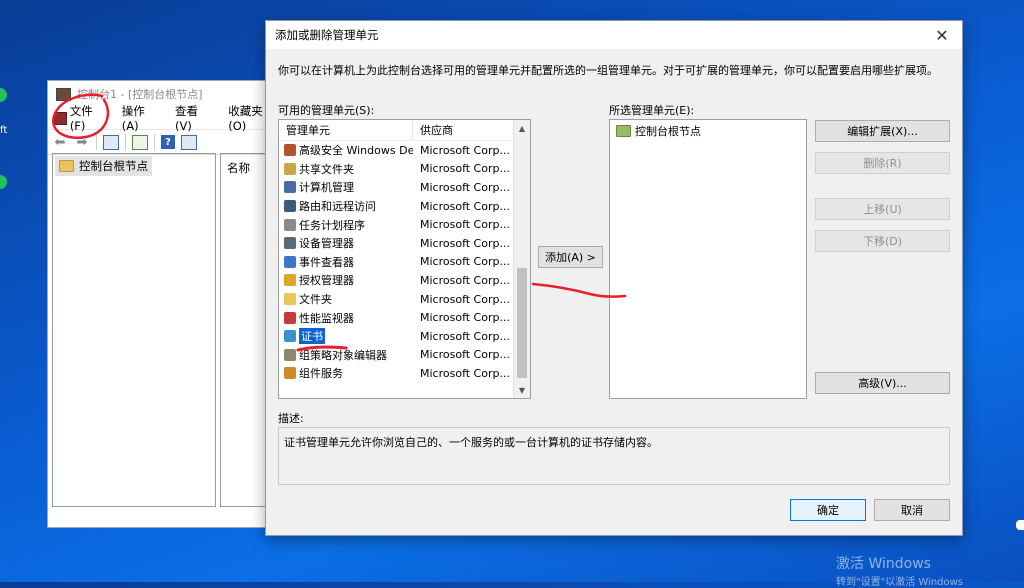  Describe the element at coordinates (194, 118) in the screenshot. I see `menu-view: 查看(V)` at that location.